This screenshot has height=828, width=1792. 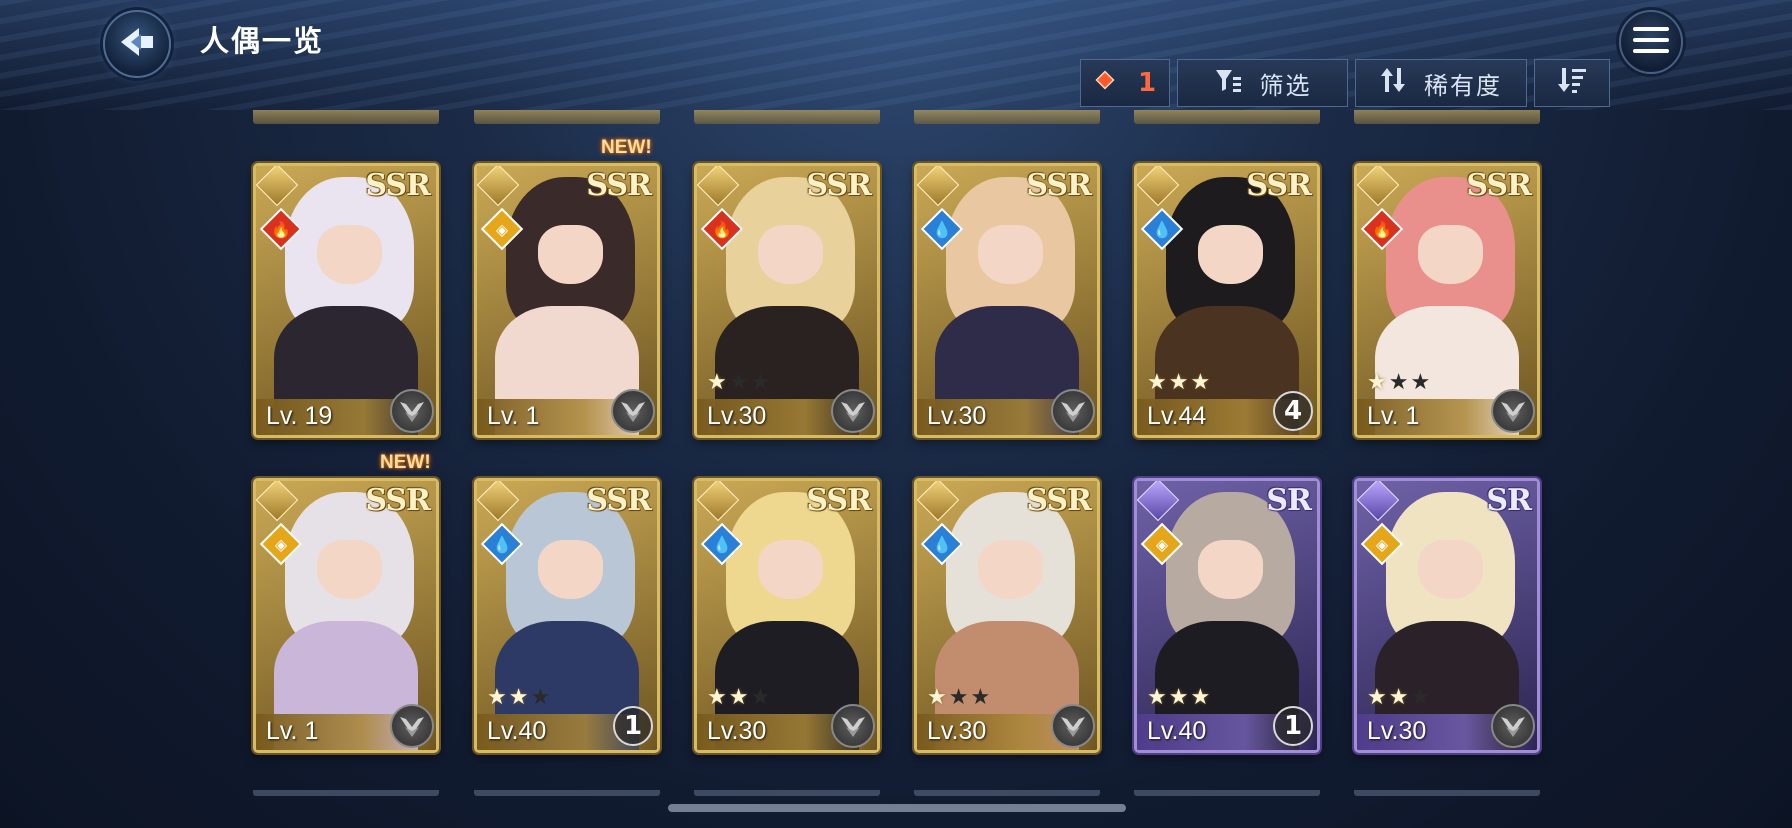 I want to click on doll-card: SSR 💧 ★★★ Lv.44 4, so click(x=1227, y=300).